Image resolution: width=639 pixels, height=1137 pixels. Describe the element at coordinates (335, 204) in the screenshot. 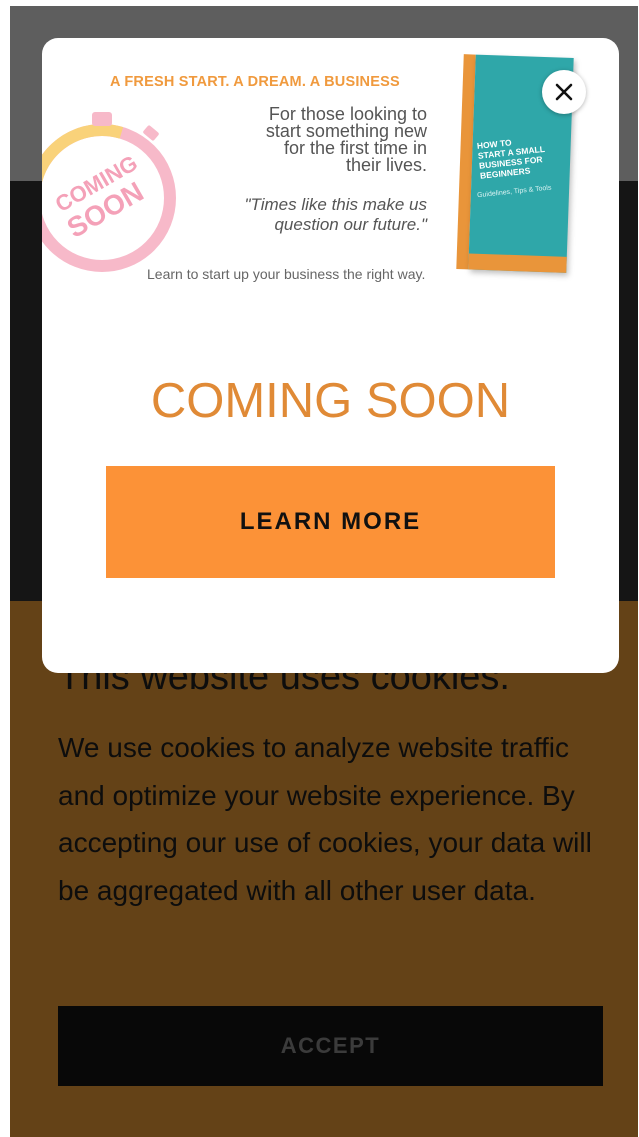

I see `quote-line: "Times like this make us` at that location.